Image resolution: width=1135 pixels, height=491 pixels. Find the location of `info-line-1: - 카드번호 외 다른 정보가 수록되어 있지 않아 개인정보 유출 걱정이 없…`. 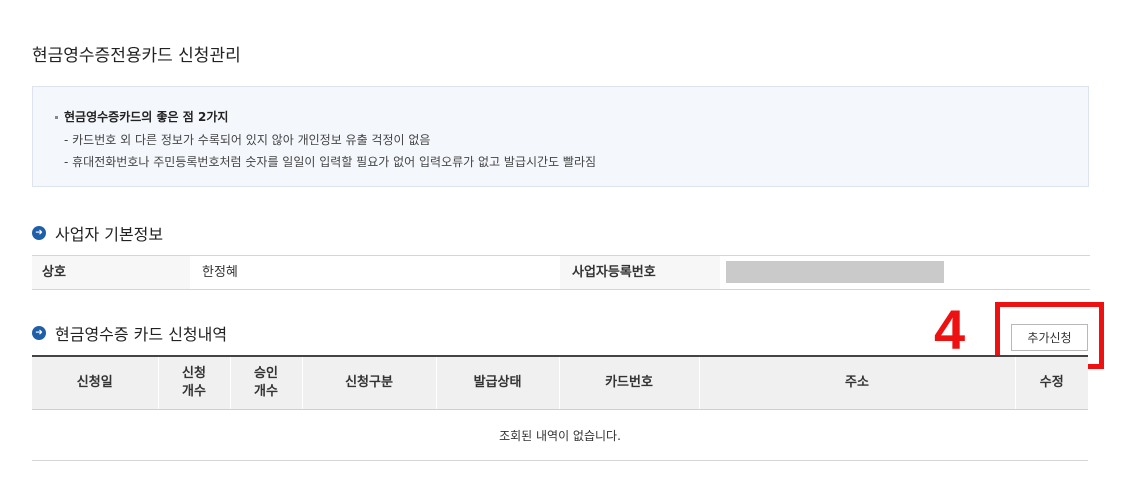

info-line-1: - 카드번호 외 다른 정보가 수록되어 있지 않아 개인정보 유출 걱정이 없… is located at coordinates (247, 140).